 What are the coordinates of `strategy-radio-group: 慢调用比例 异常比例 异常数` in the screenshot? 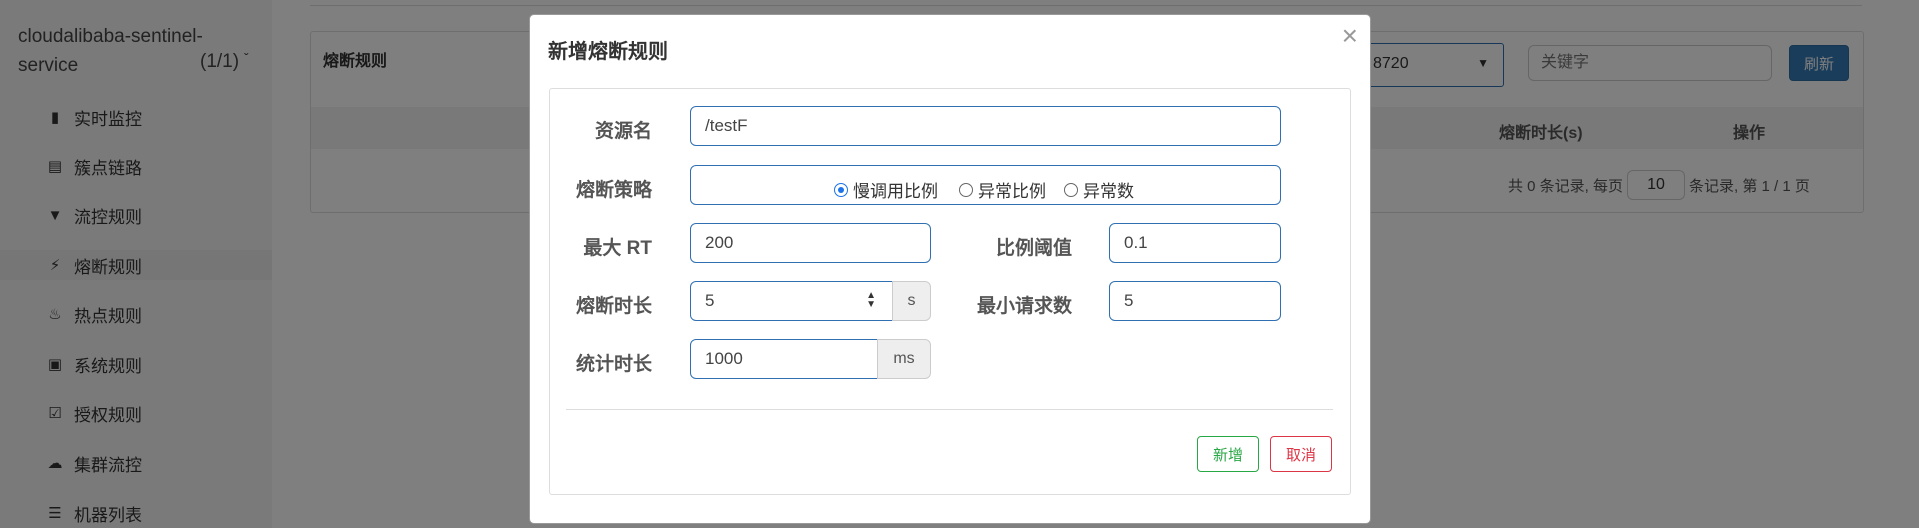 It's located at (985, 185).